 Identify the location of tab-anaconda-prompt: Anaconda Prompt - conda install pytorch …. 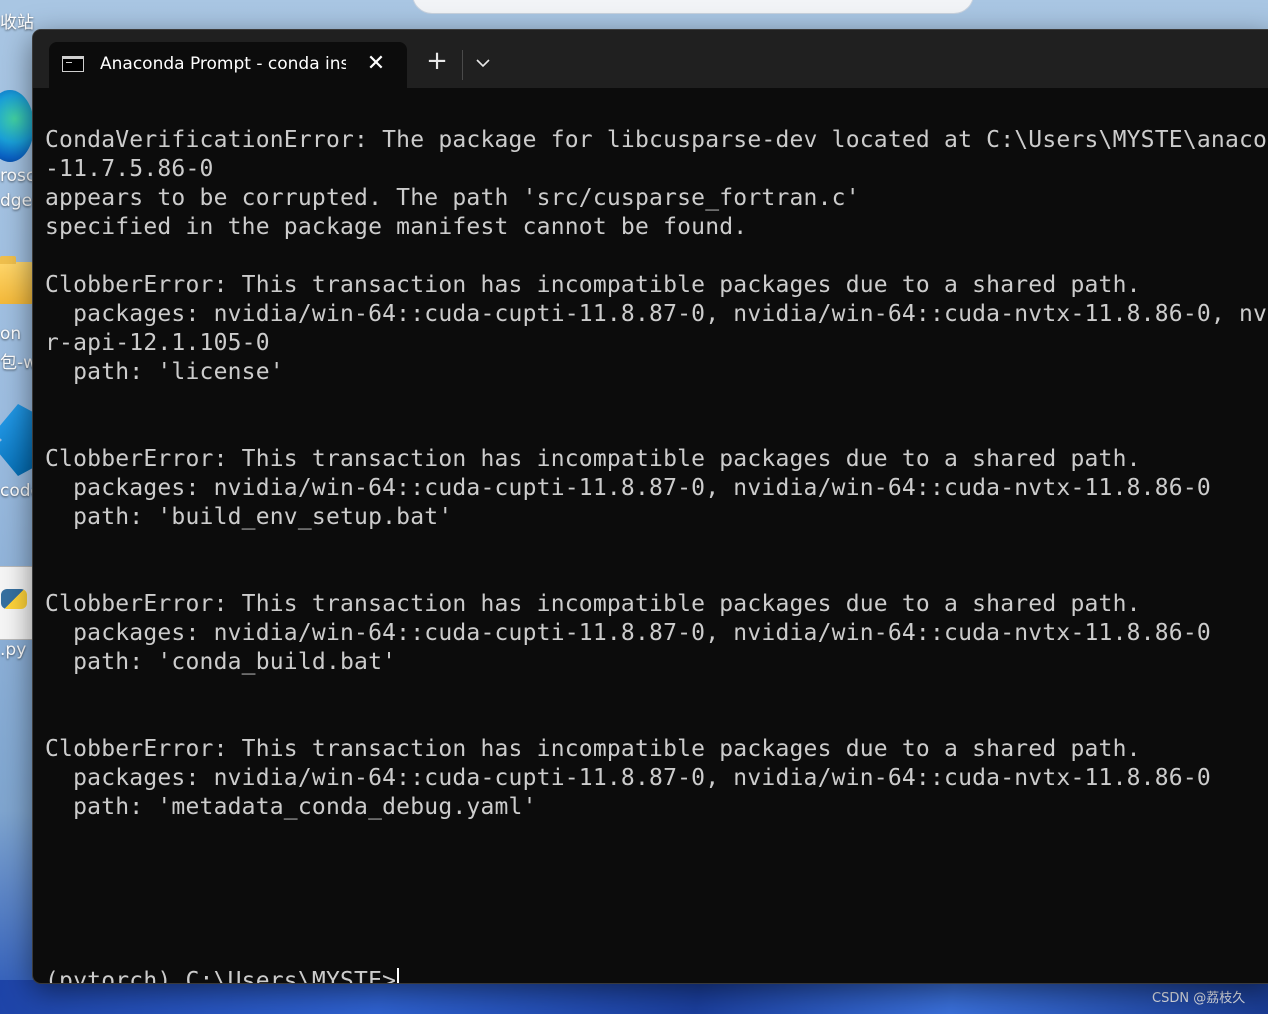
(228, 65).